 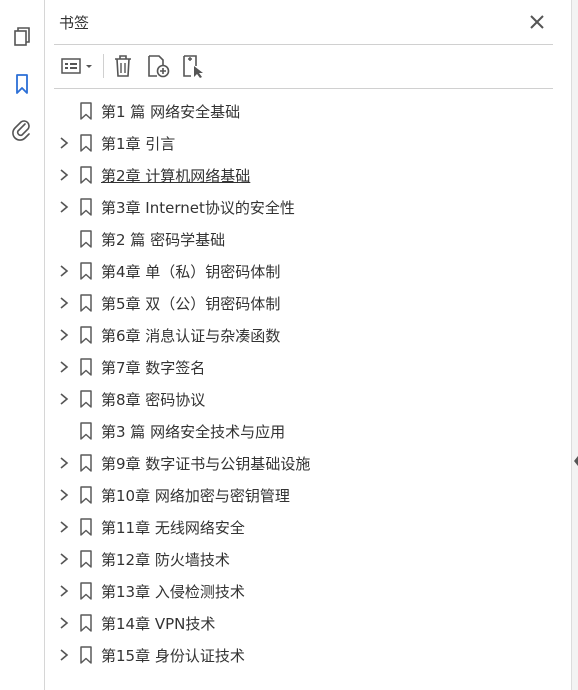 What do you see at coordinates (153, 368) in the screenshot?
I see `bookmark-label: 第7章 数字签名` at bounding box center [153, 368].